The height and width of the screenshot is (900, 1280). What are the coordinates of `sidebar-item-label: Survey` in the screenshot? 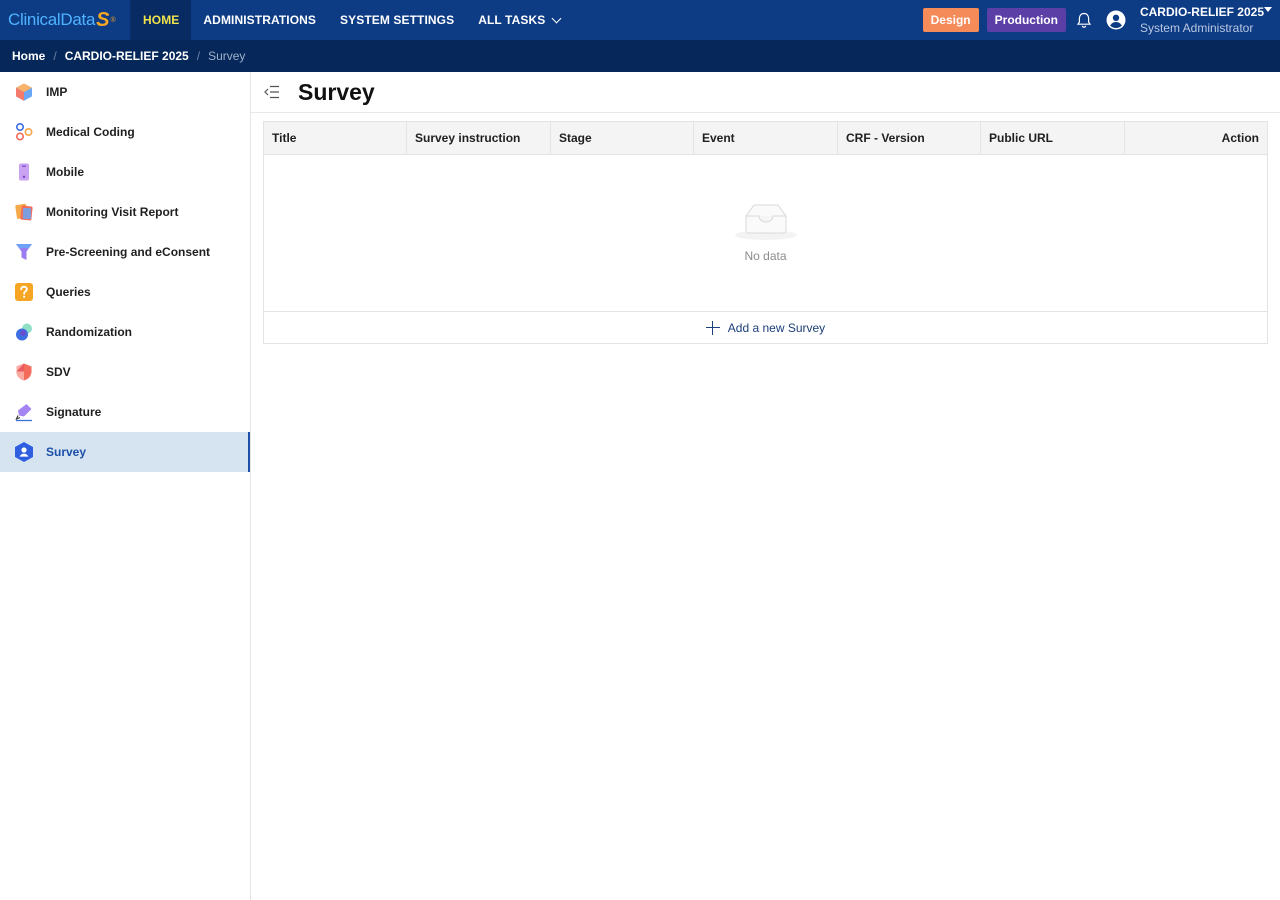 It's located at (66, 452).